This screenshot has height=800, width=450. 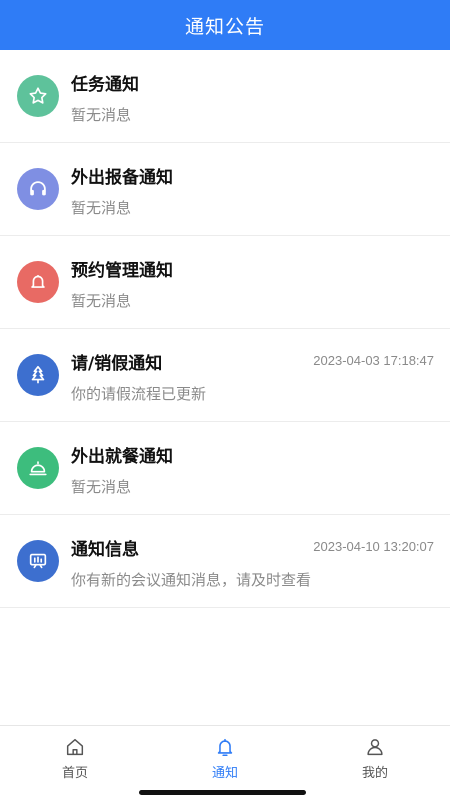 What do you see at coordinates (373, 360) in the screenshot?
I see `notification-time: 2023-04-03 17:18:47` at bounding box center [373, 360].